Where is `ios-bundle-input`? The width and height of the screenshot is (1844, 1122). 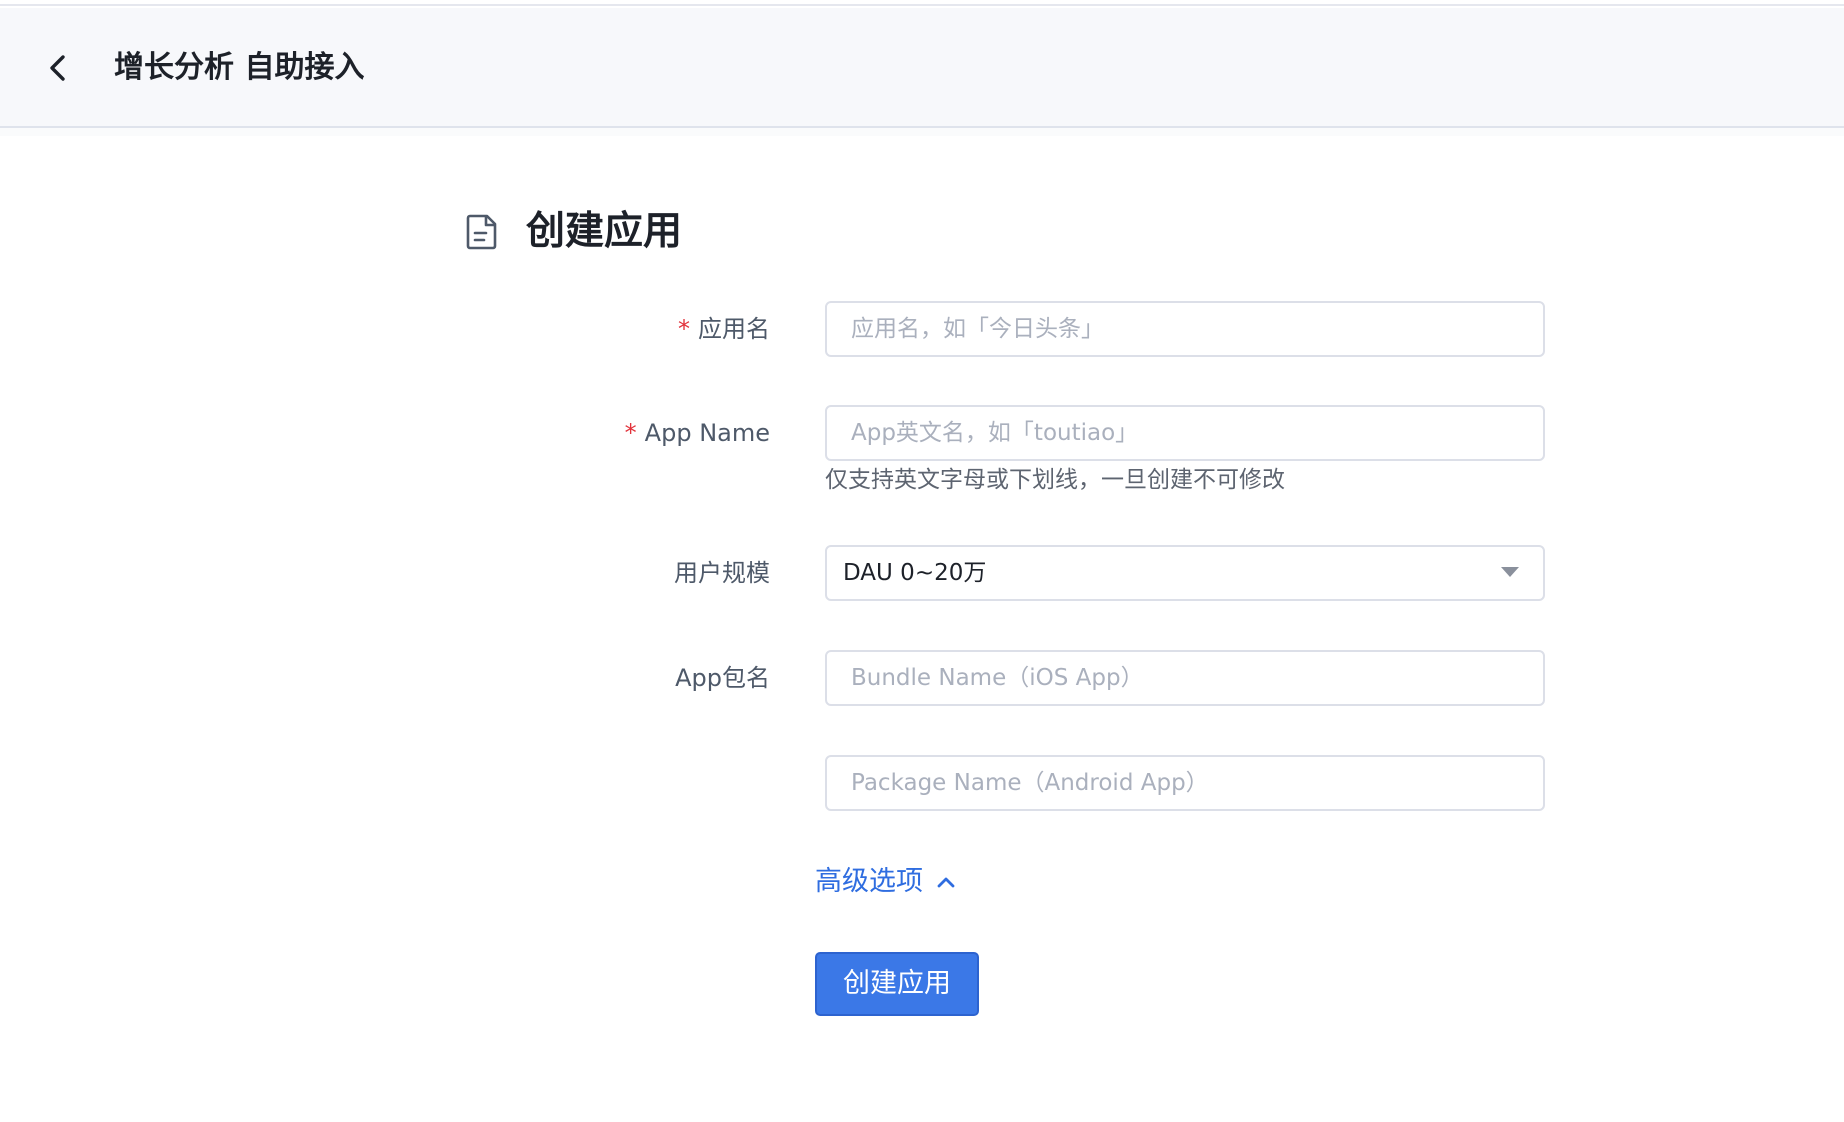 ios-bundle-input is located at coordinates (1185, 678).